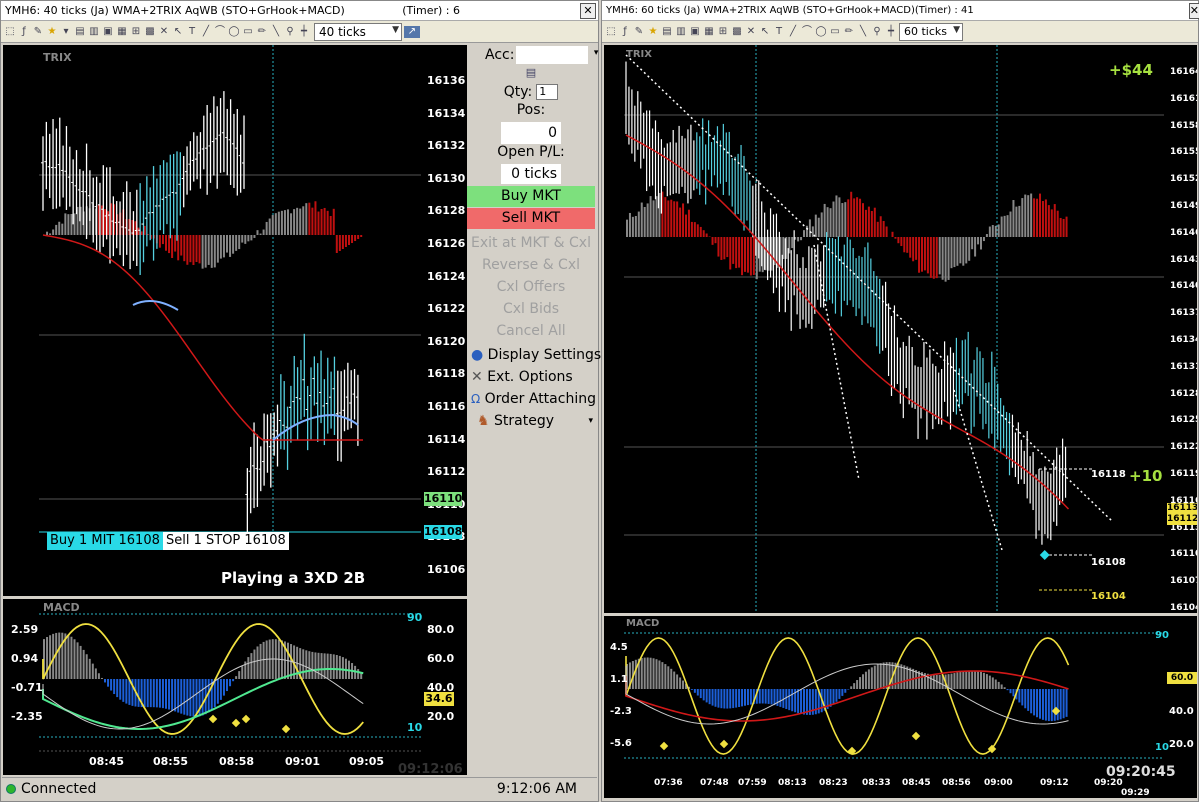 This screenshot has width=1199, height=802. What do you see at coordinates (105, 541) in the screenshot?
I see `buy-mit-order-label: Buy 1 MIT 16108` at bounding box center [105, 541].